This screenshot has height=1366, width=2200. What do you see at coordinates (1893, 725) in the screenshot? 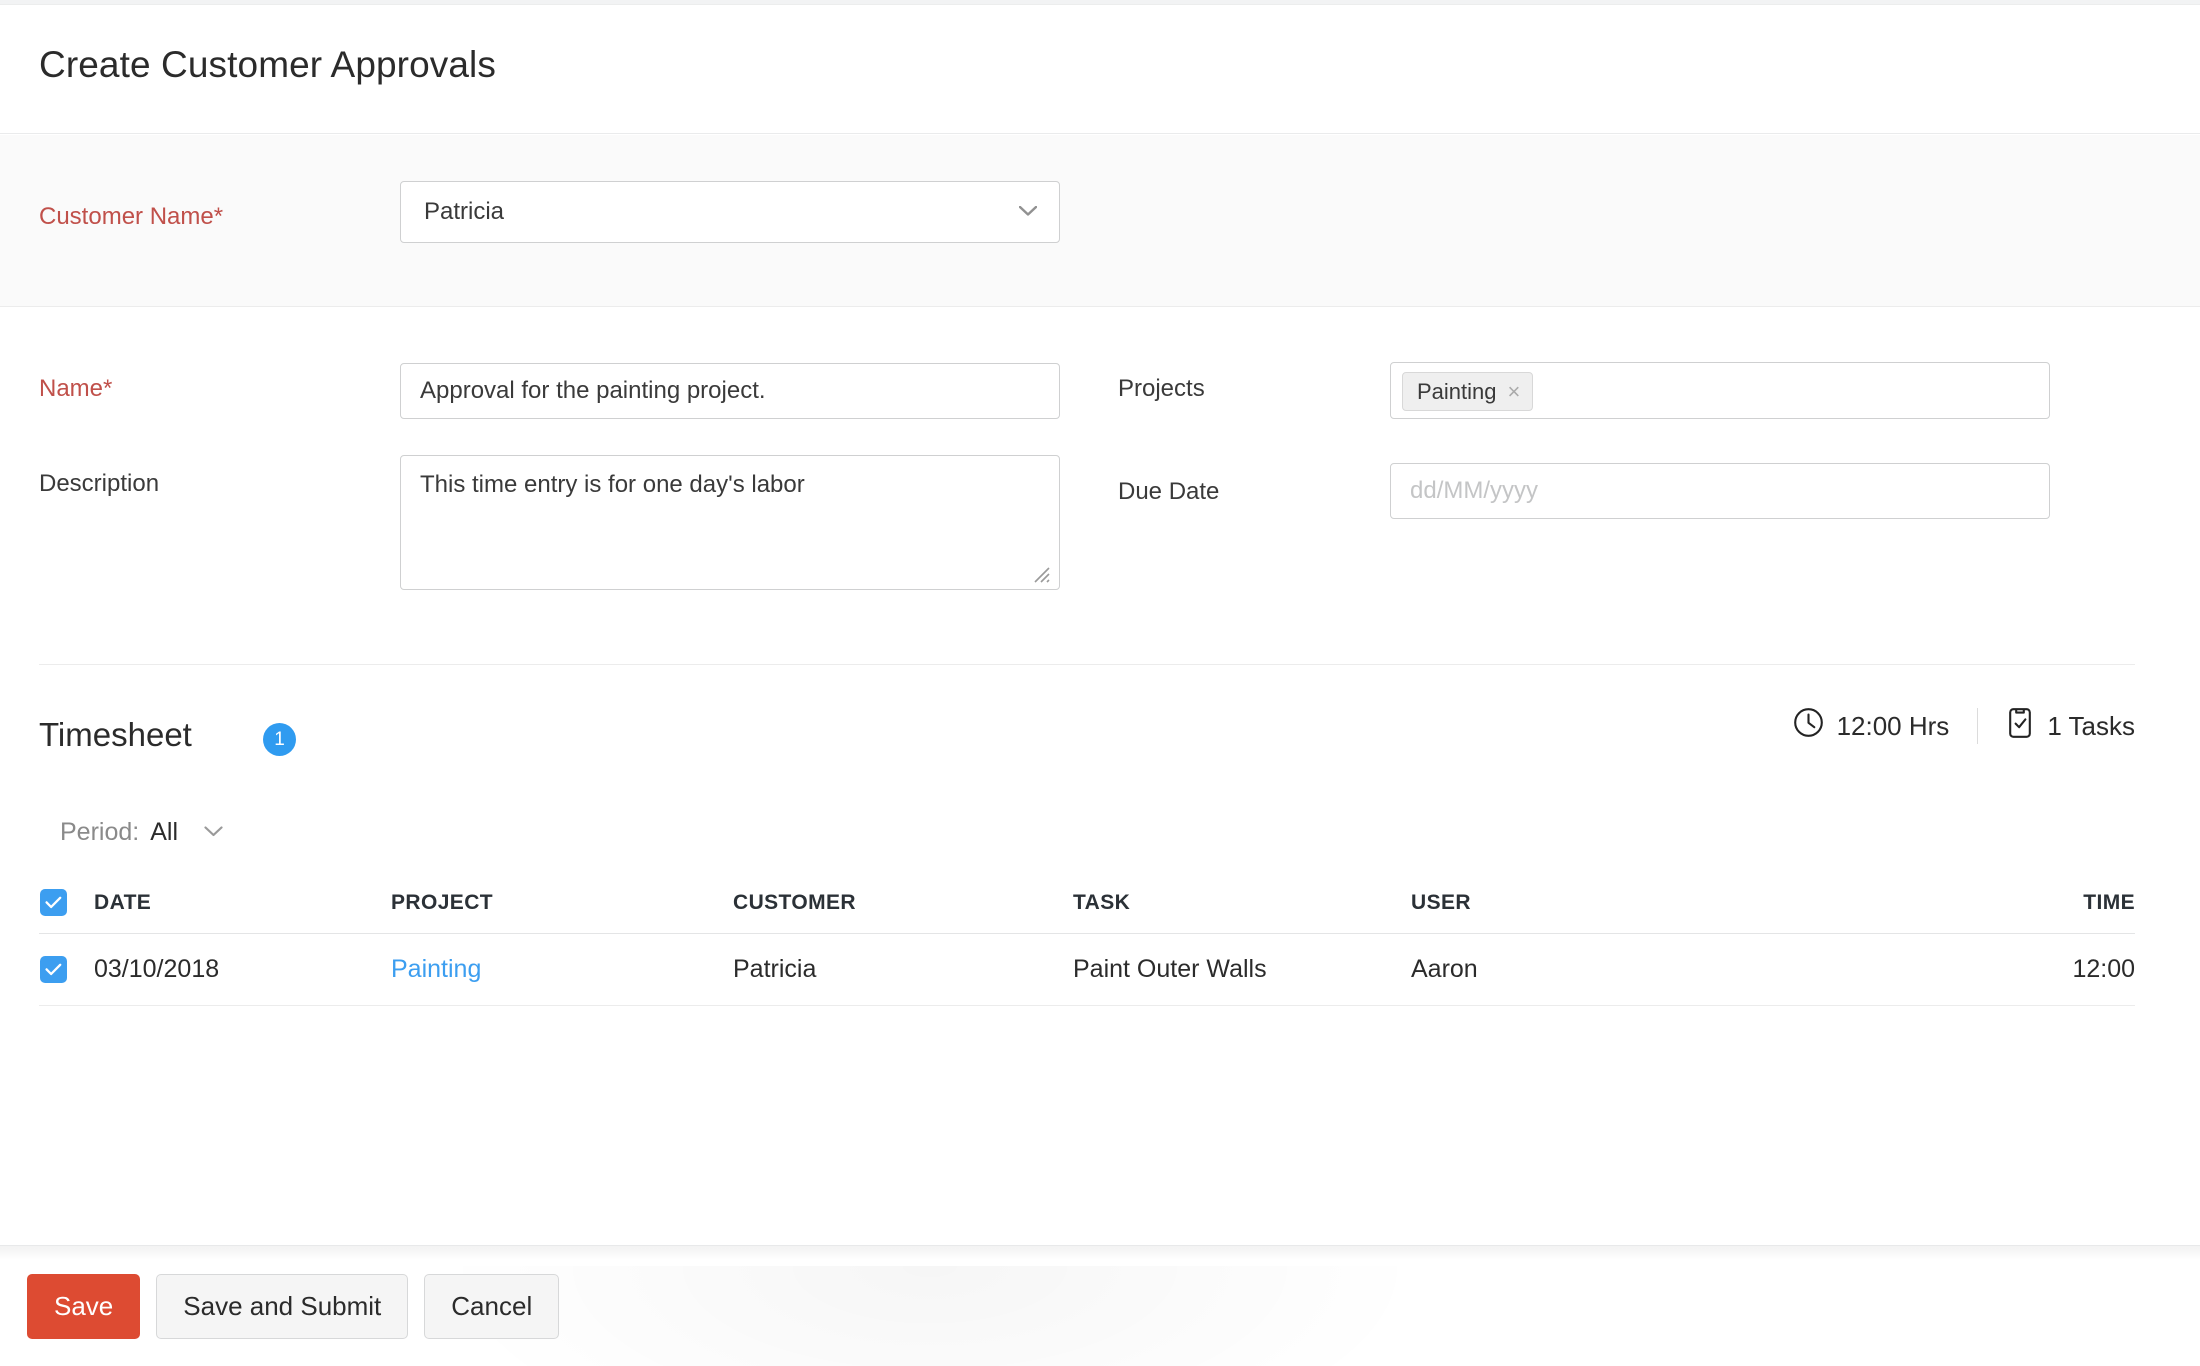
I see `total-hours-text: 12:00 Hrs` at bounding box center [1893, 725].